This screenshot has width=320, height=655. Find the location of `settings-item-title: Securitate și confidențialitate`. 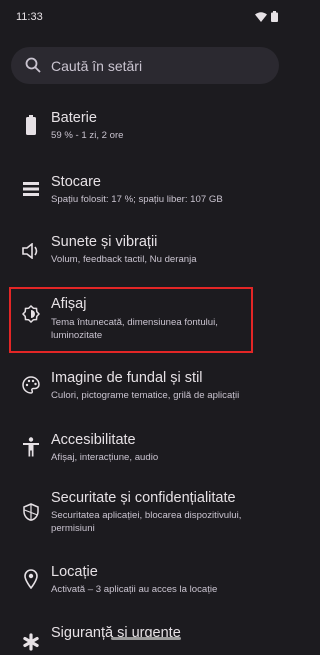

settings-item-title: Securitate și confidențialitate is located at coordinates (143, 498).